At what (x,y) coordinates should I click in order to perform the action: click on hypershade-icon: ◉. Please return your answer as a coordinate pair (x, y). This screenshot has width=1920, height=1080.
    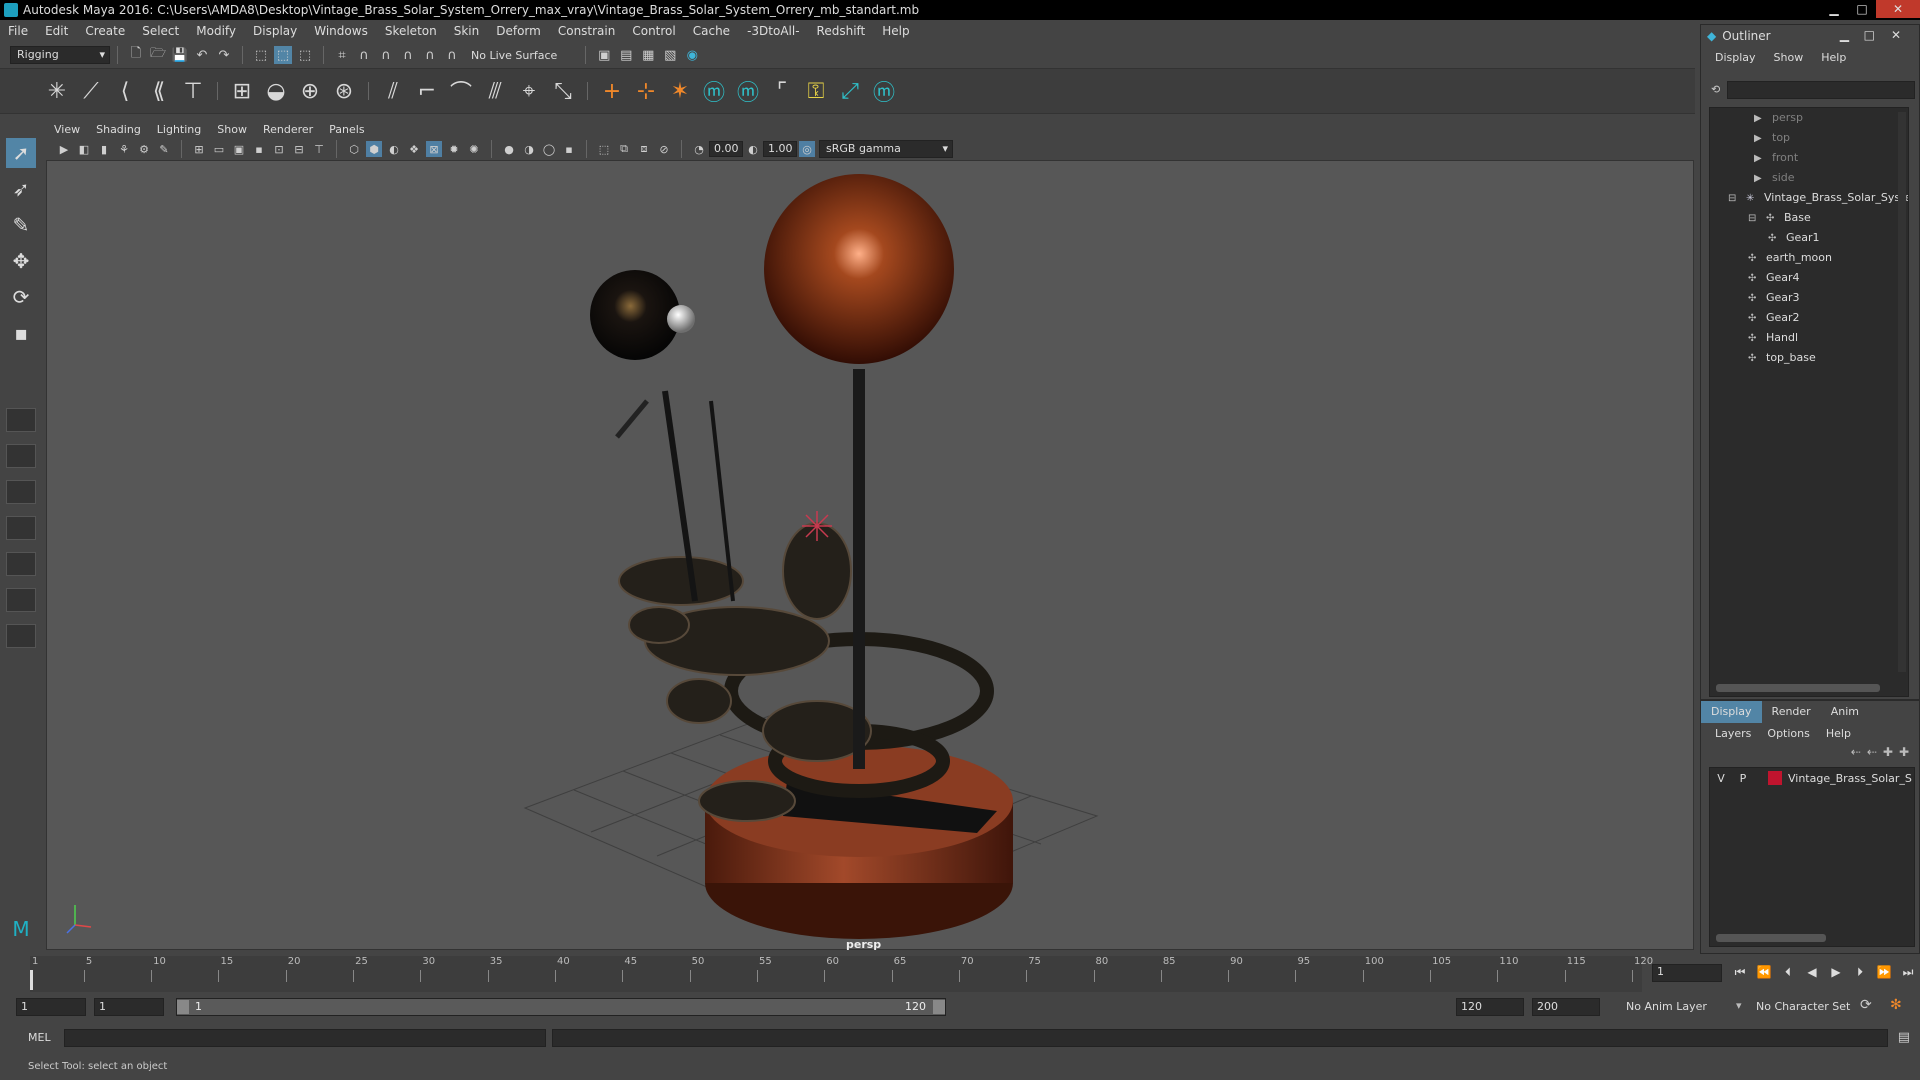
    Looking at the image, I should click on (692, 55).